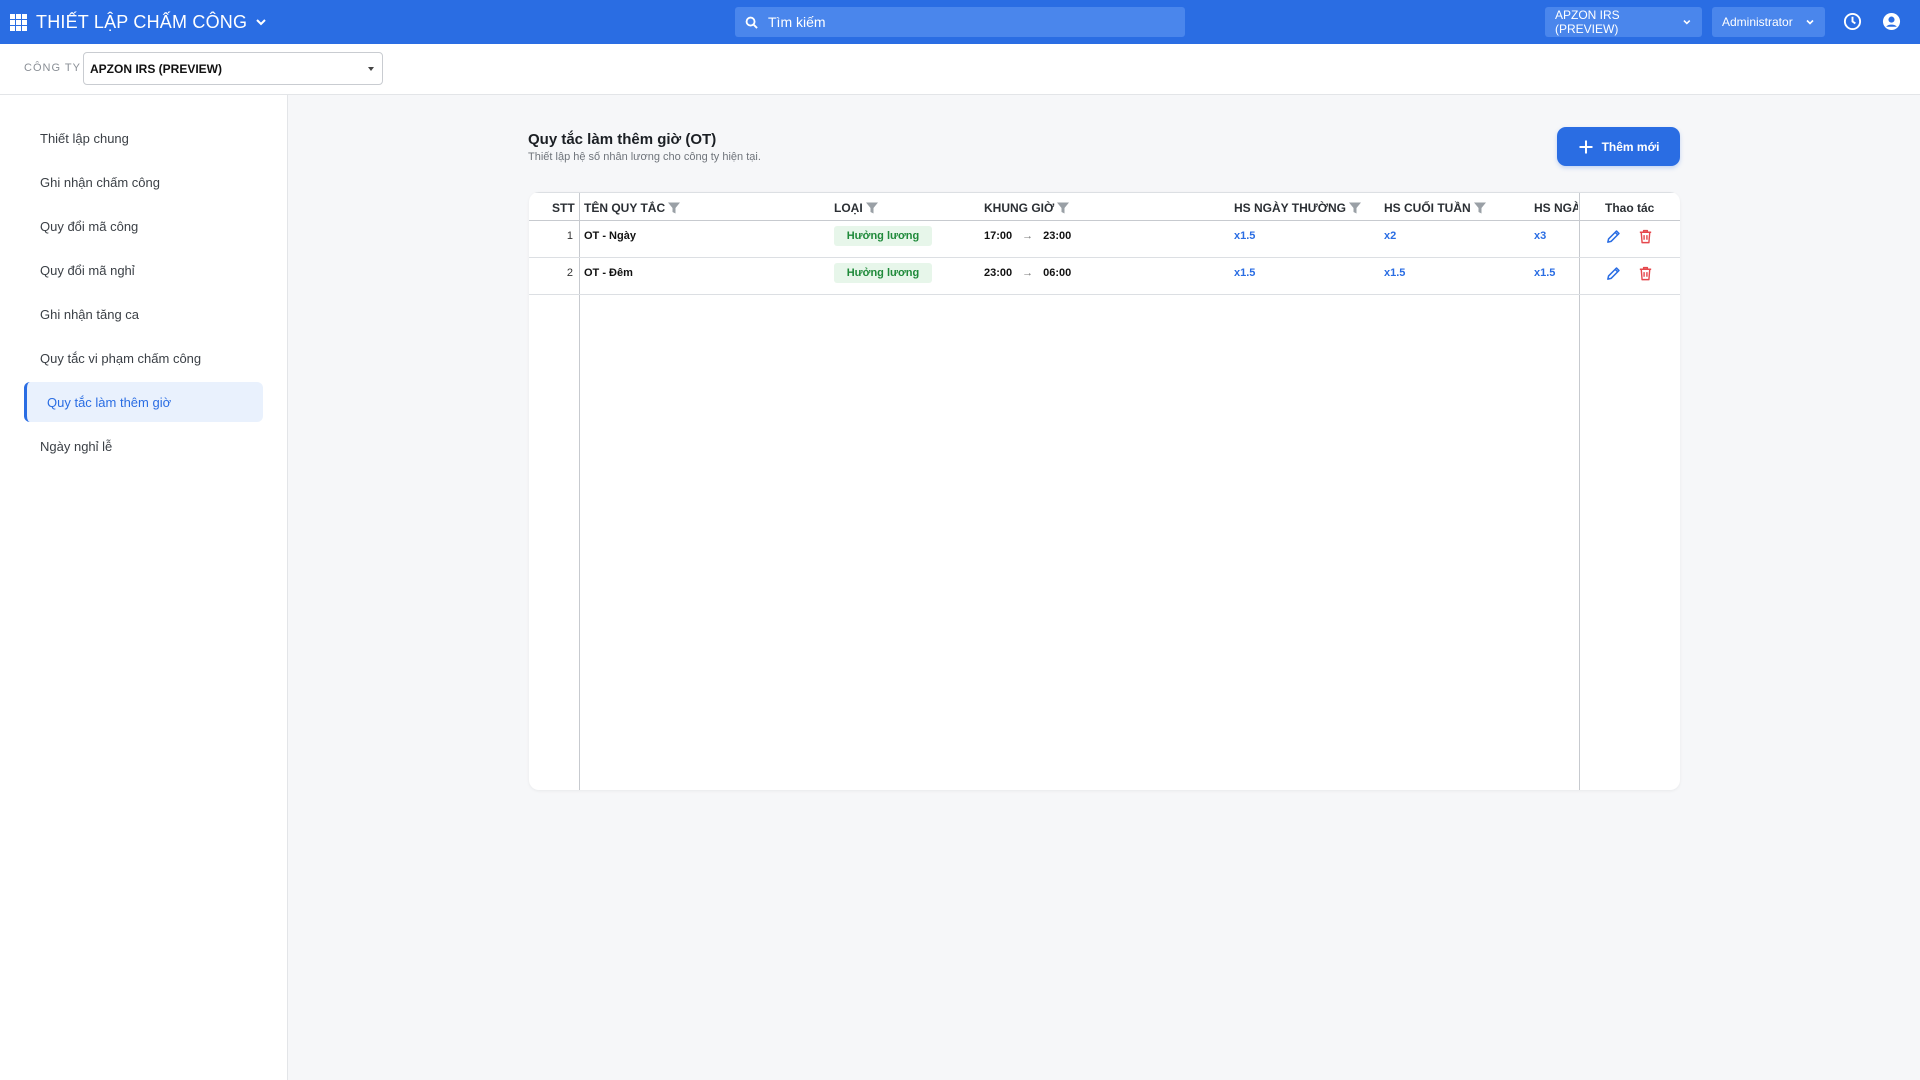  I want to click on cell-time-frame: 23:00 → 06:00, so click(1027, 272).